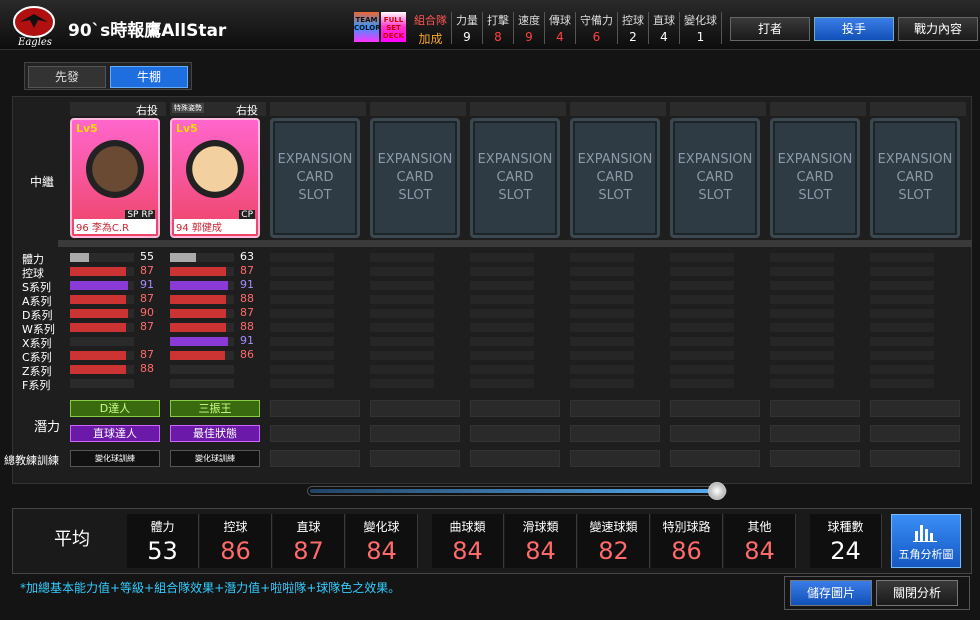  I want to click on row-label-relief: 中繼, so click(42, 182).